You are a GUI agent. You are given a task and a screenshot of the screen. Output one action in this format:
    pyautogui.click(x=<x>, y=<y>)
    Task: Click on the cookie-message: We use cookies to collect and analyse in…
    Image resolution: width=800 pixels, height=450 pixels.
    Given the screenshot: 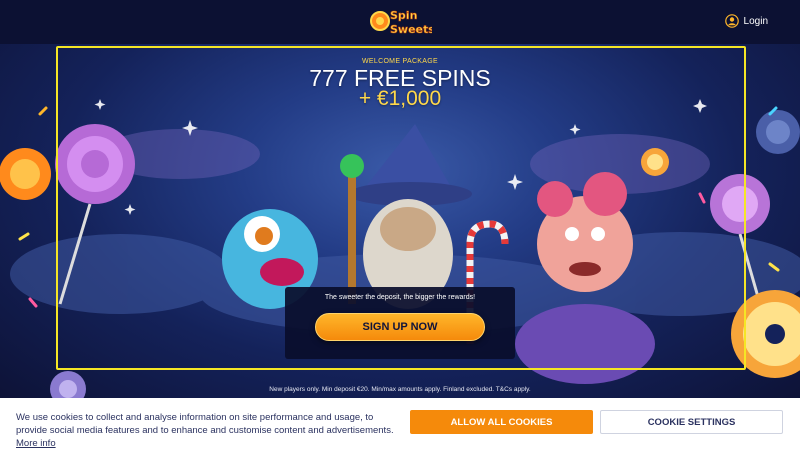 What is the action you would take?
    pyautogui.click(x=206, y=430)
    